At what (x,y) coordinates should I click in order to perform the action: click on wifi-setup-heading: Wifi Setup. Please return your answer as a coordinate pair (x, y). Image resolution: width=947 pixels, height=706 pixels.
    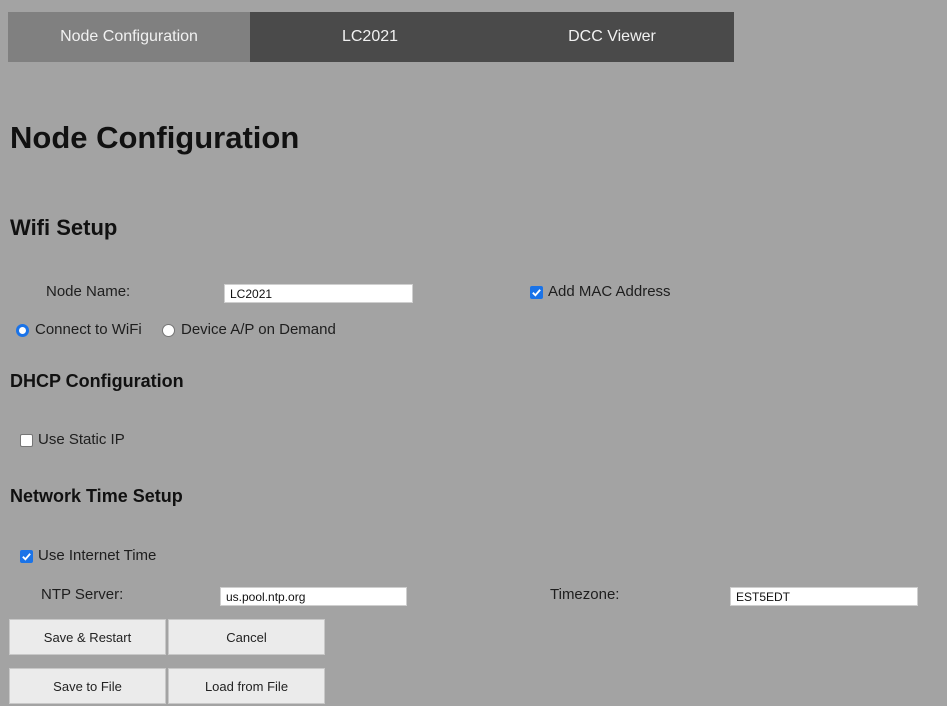
    Looking at the image, I should click on (64, 227).